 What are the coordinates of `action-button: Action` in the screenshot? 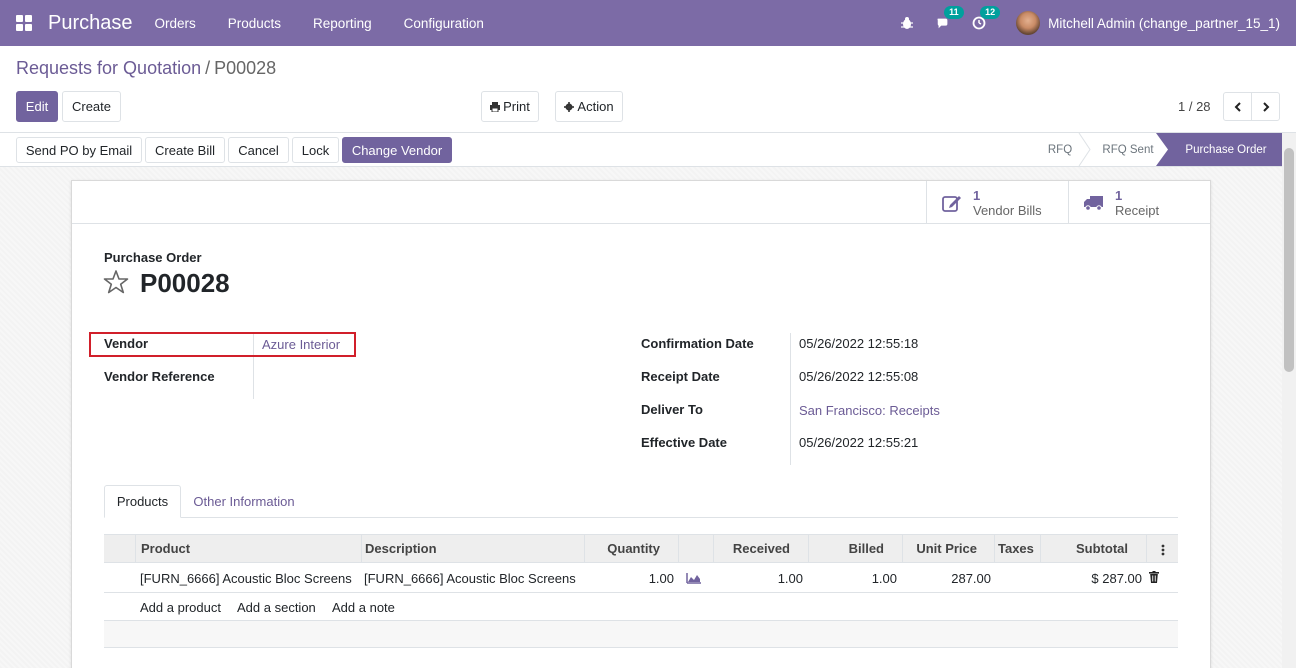 It's located at (589, 106).